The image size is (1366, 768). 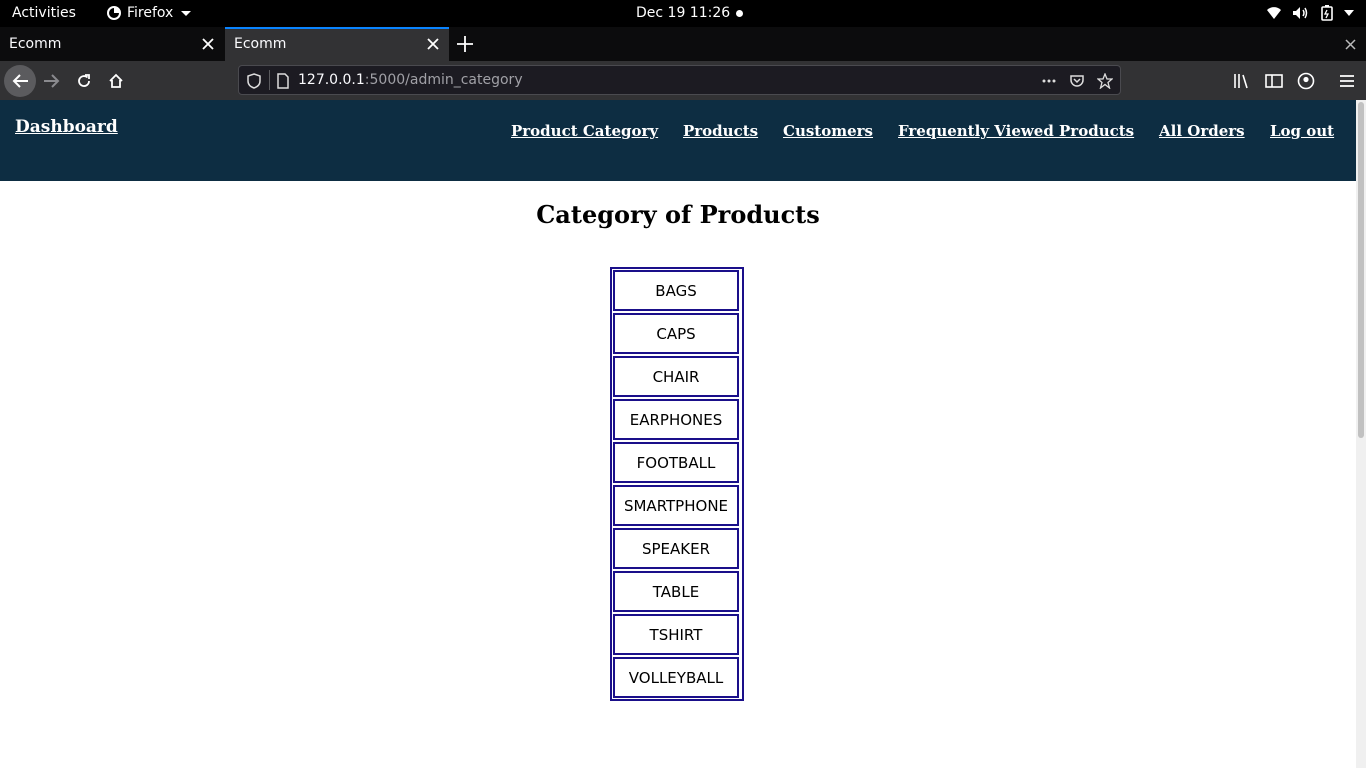 I want to click on arrow-right-icon, so click(x=52, y=81).